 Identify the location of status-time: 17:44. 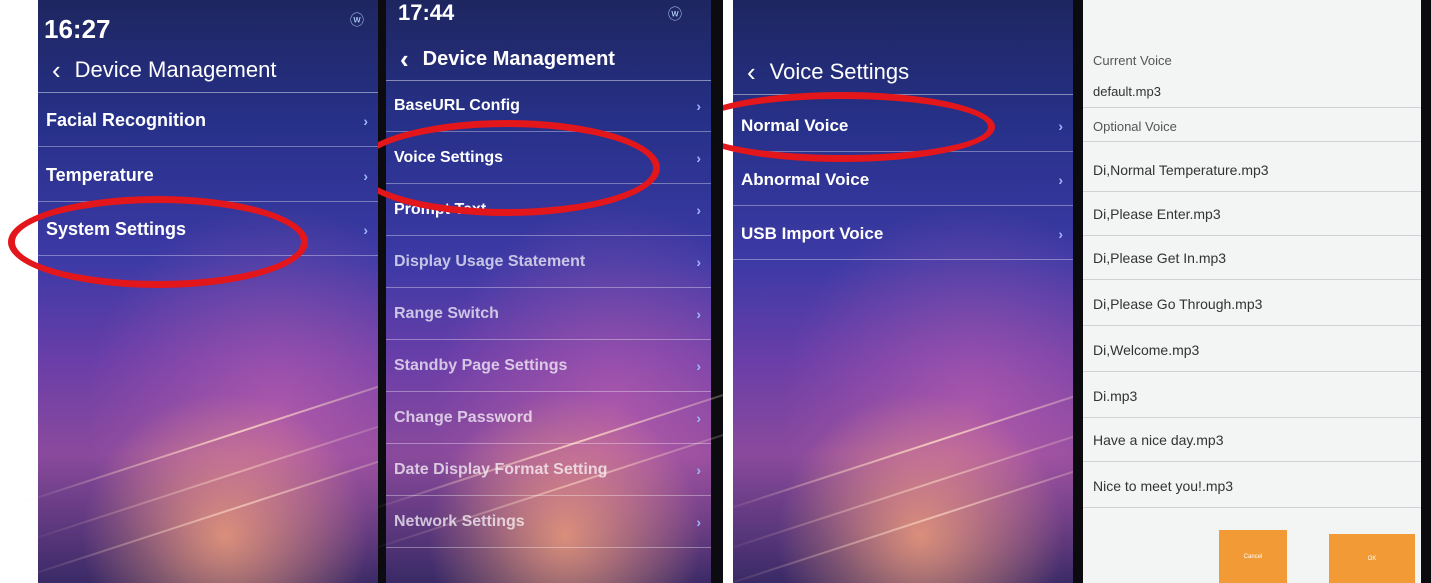
(426, 12).